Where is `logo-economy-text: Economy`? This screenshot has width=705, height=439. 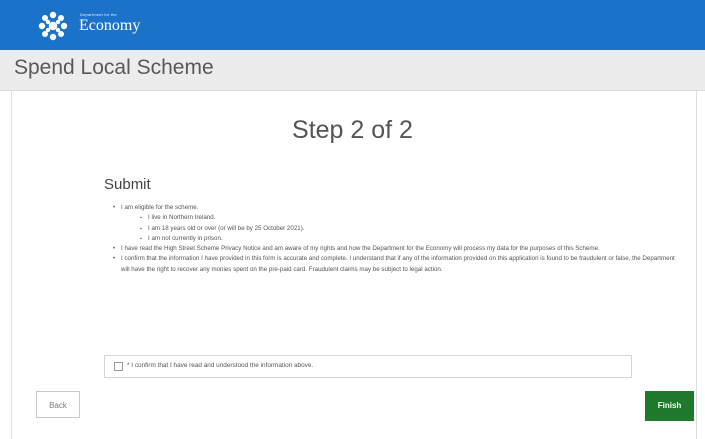
logo-economy-text: Economy is located at coordinates (110, 25).